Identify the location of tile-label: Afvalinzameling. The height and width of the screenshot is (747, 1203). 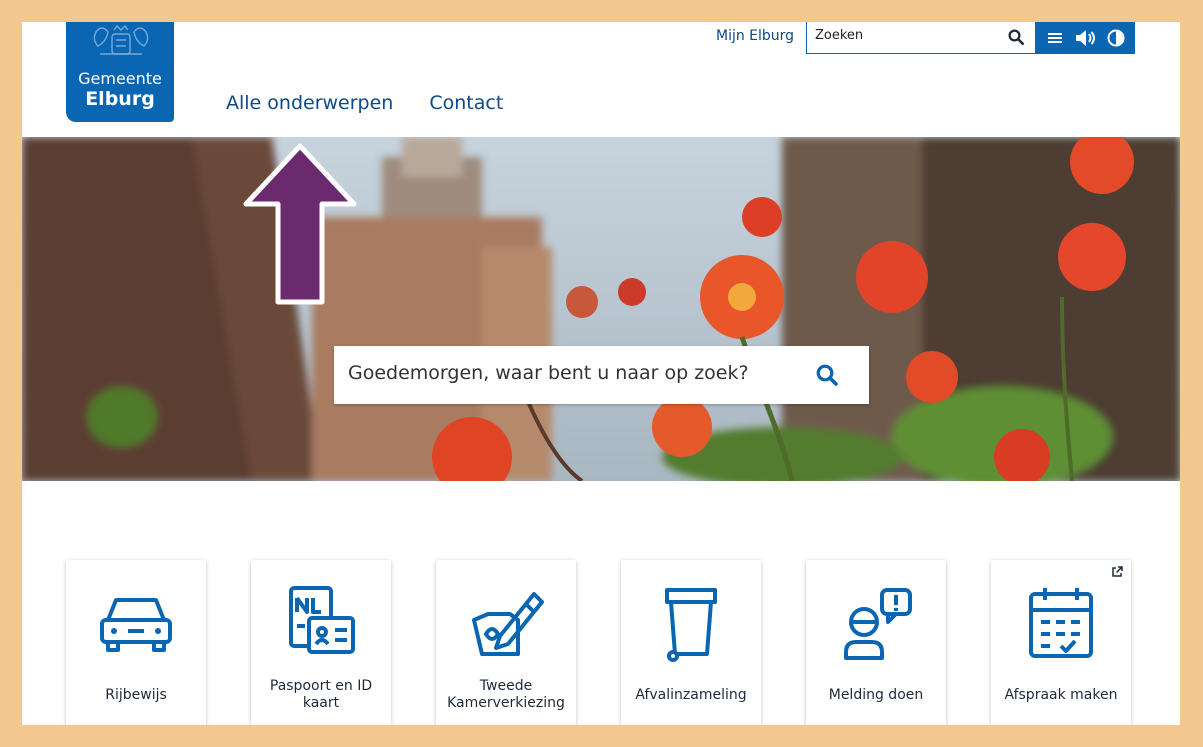
(691, 694).